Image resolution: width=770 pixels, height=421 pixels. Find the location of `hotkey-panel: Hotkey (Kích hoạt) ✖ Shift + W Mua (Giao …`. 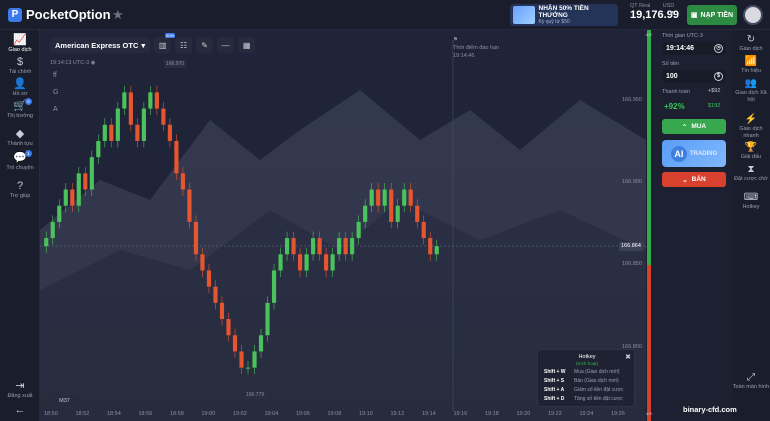

hotkey-panel: Hotkey (Kích hoạt) ✖ Shift + W Mua (Giao … is located at coordinates (586, 378).